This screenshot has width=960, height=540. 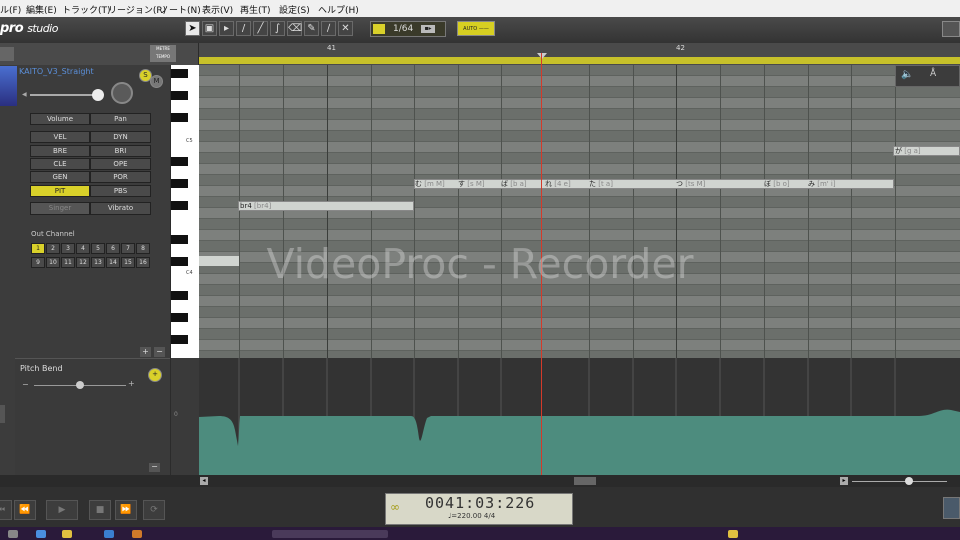 I want to click on pitch-minus-icon: −, so click(x=25, y=384).